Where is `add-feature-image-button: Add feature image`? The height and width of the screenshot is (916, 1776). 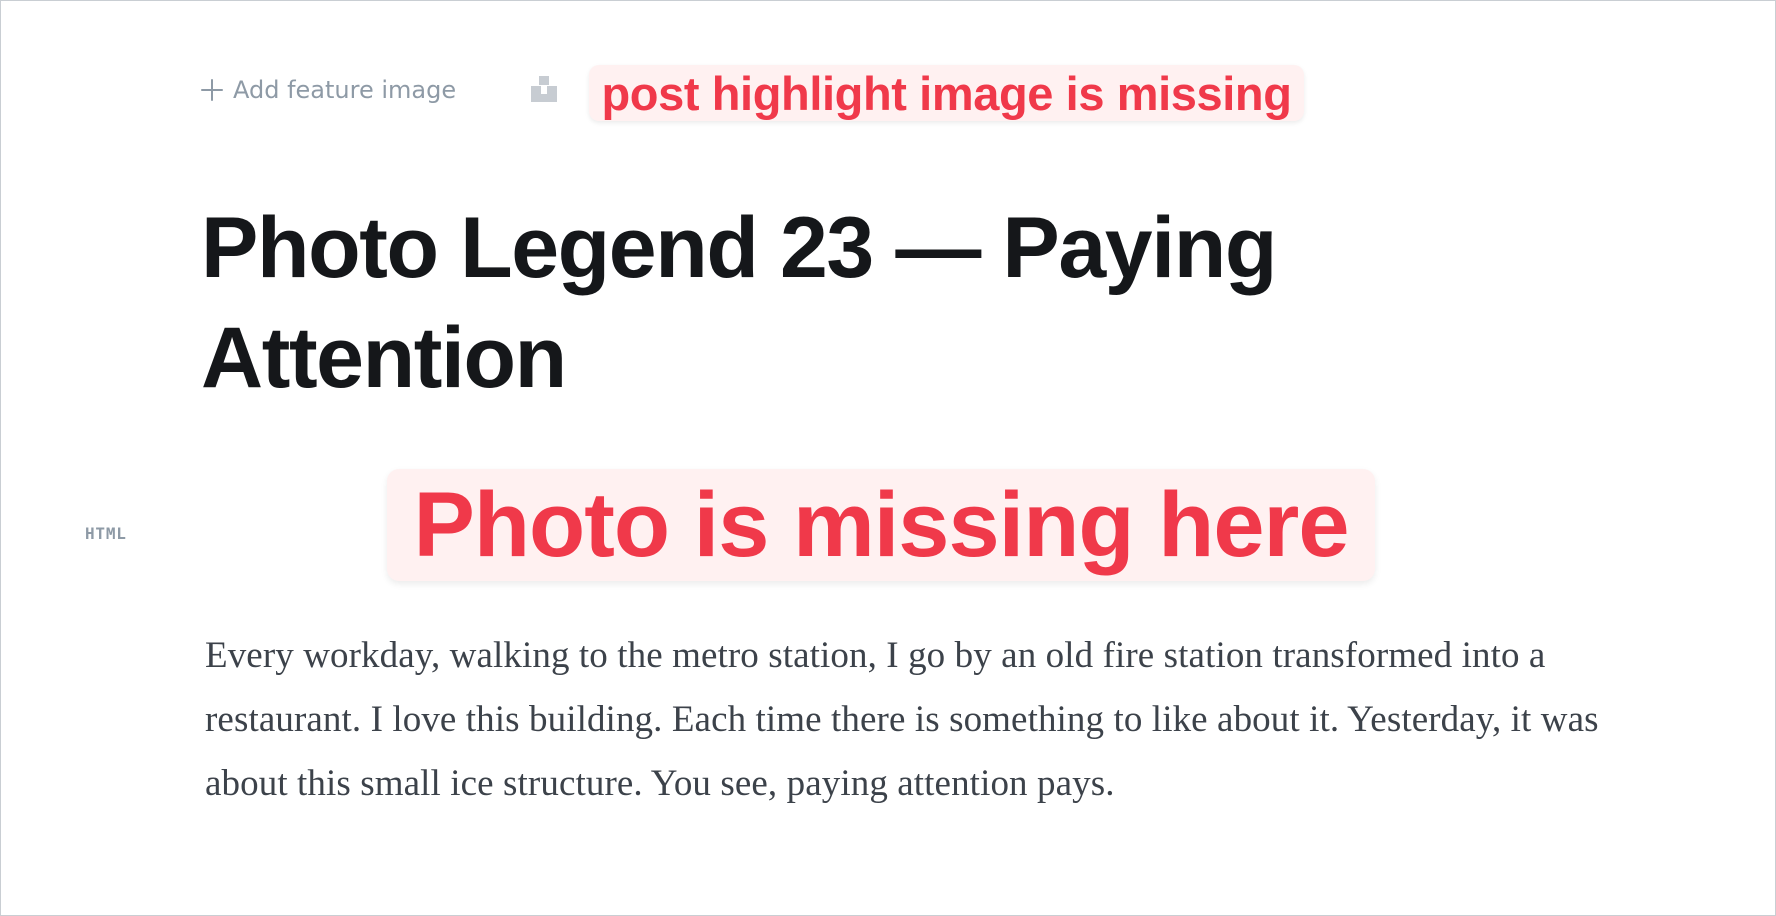 add-feature-image-button: Add feature image is located at coordinates (328, 90).